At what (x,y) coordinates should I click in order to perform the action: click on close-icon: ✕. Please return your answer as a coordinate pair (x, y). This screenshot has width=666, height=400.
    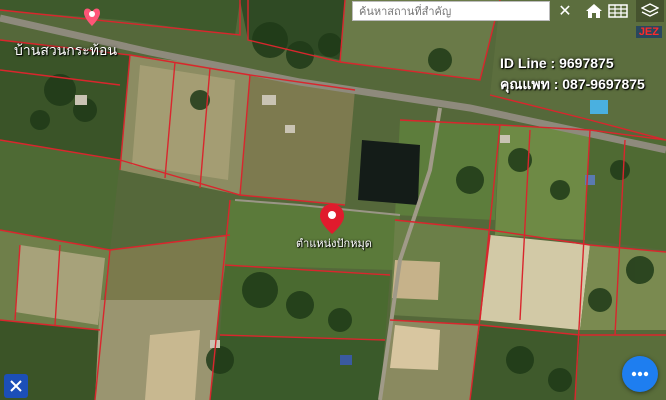
    Looking at the image, I should click on (565, 11).